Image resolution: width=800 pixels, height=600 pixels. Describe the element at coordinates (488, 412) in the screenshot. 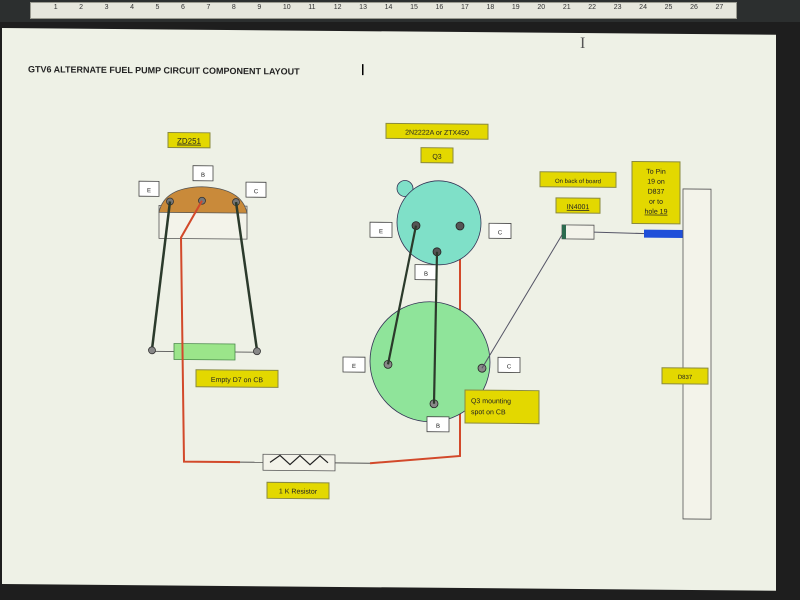

I see `mounting-note-line-2: spot on CB` at that location.